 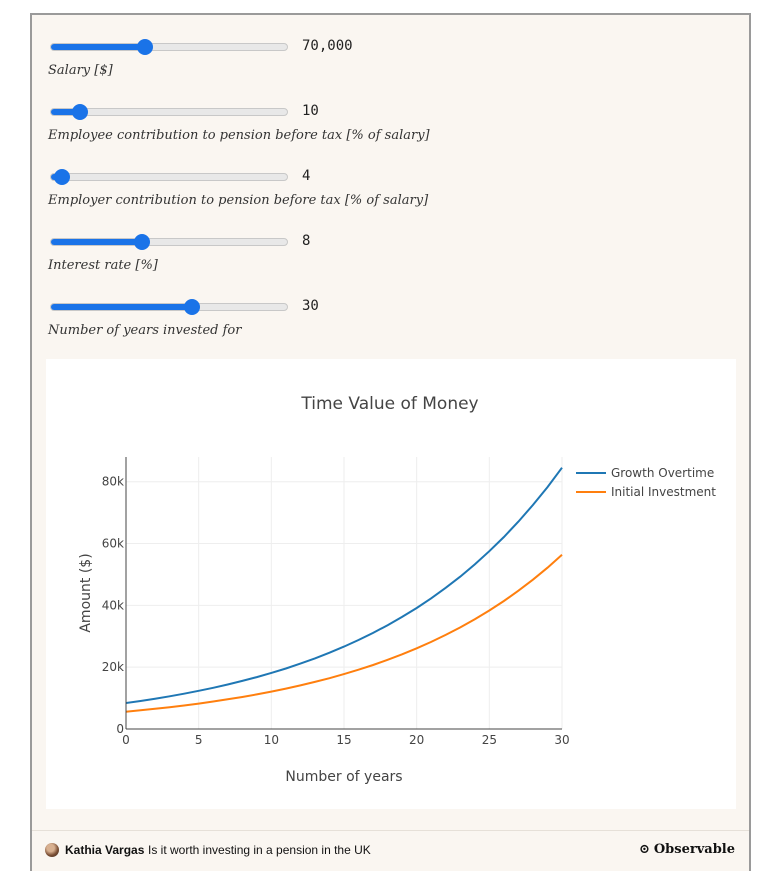 What do you see at coordinates (398, 317) in the screenshot?
I see `years-invested-control: 30 Number of years invested for` at bounding box center [398, 317].